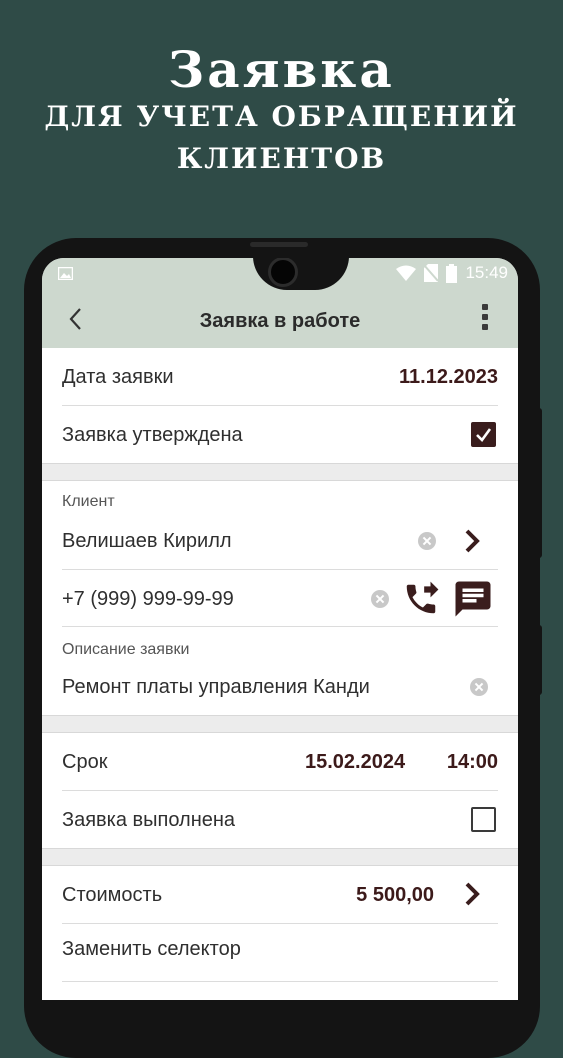 The image size is (563, 1058). I want to click on completed-row: Заявка выполнена, so click(280, 819).